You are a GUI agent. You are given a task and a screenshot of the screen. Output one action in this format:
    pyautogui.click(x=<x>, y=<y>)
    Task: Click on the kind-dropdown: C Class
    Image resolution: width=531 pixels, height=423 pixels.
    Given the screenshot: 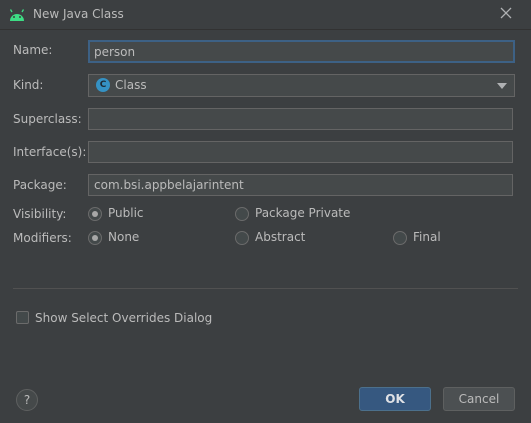 What is the action you would take?
    pyautogui.click(x=301, y=85)
    